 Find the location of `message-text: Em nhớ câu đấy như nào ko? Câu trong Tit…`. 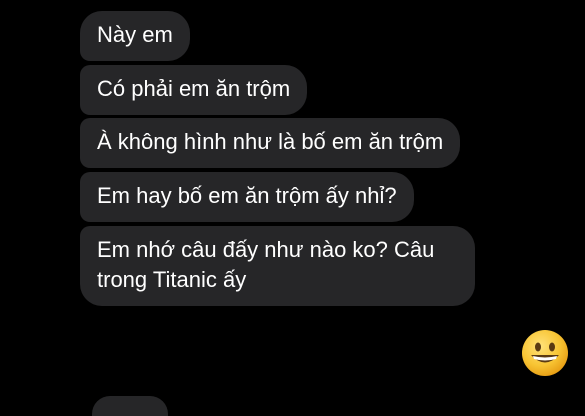

message-text: Em nhớ câu đấy như nào ko? Câu trong Tit… is located at coordinates (266, 264).